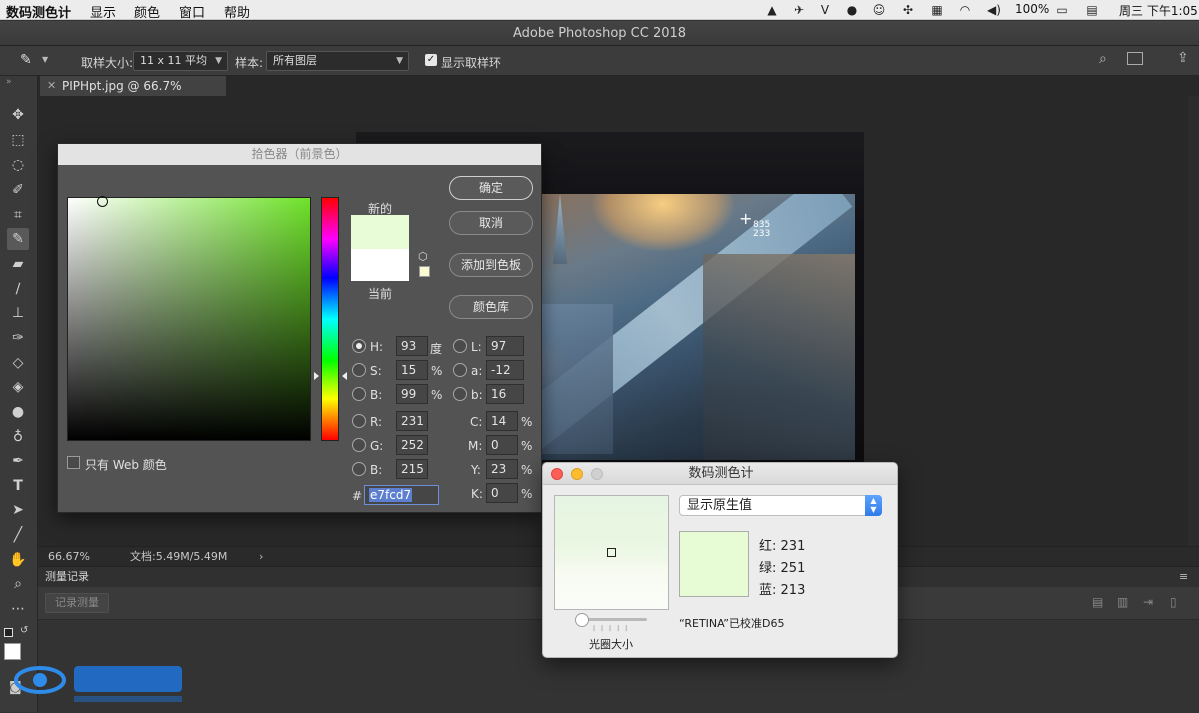 The image size is (1199, 713). Describe the element at coordinates (261, 557) in the screenshot. I see `status-expand-icon: ›` at that location.